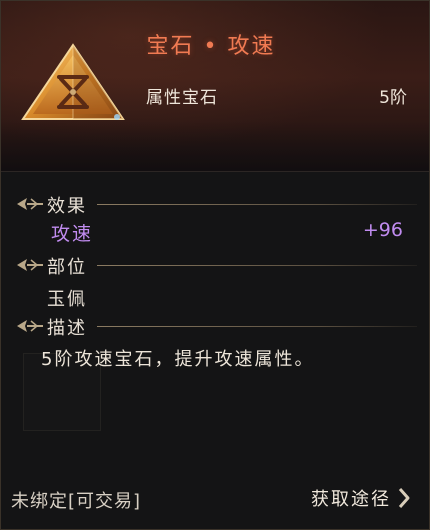 The image size is (430, 530). What do you see at coordinates (67, 299) in the screenshot?
I see `slot-value: 玉佩` at bounding box center [67, 299].